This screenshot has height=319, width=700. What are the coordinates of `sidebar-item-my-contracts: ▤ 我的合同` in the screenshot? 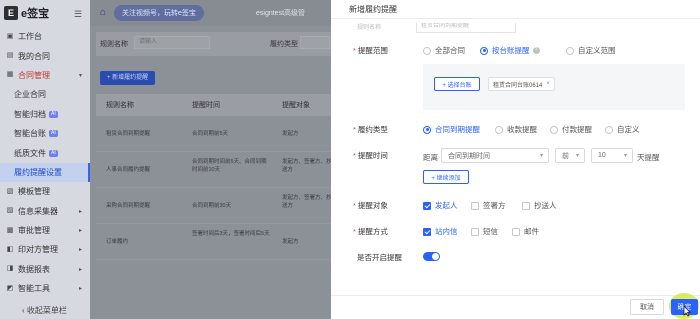 It's located at (45, 55).